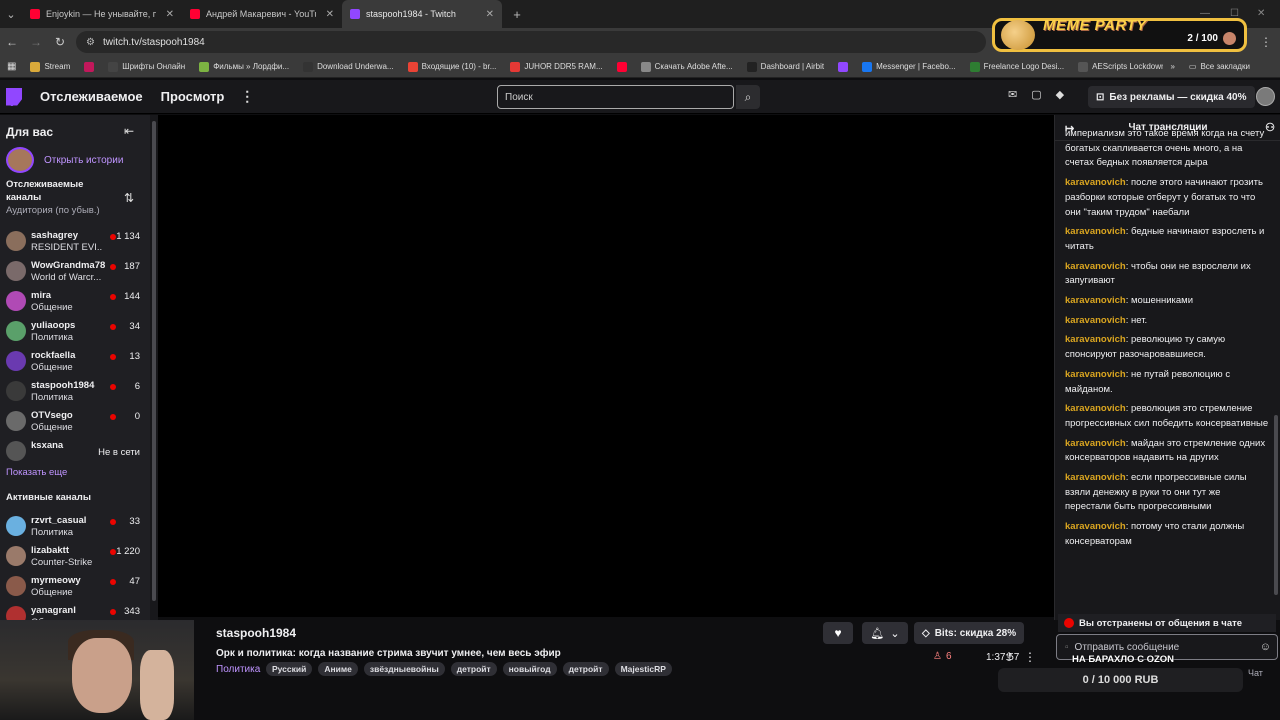 The width and height of the screenshot is (1280, 720). I want to click on close-window-icon: ✕, so click(1261, 13).